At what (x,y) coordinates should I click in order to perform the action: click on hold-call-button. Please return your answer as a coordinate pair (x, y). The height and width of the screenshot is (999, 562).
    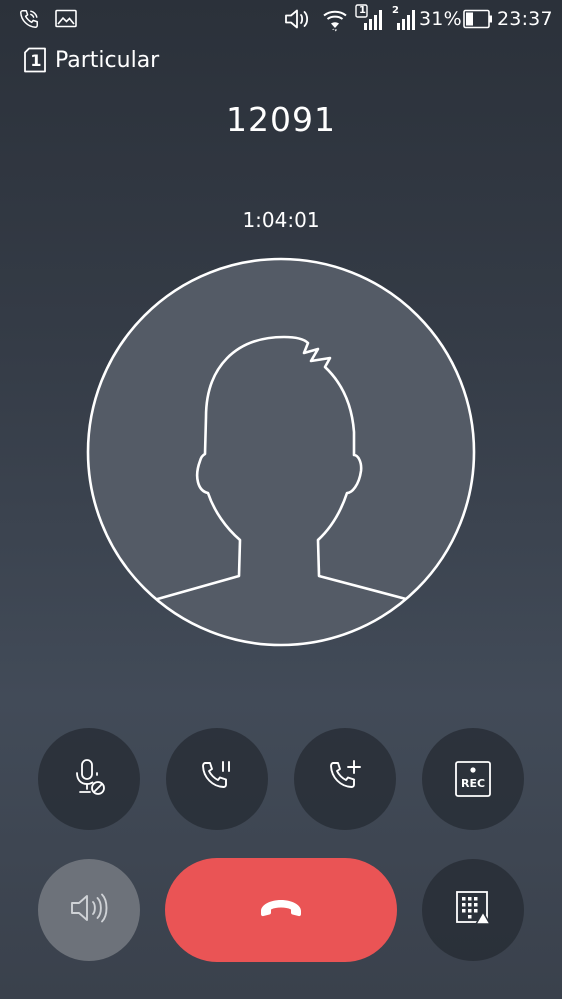
    Looking at the image, I should click on (217, 779).